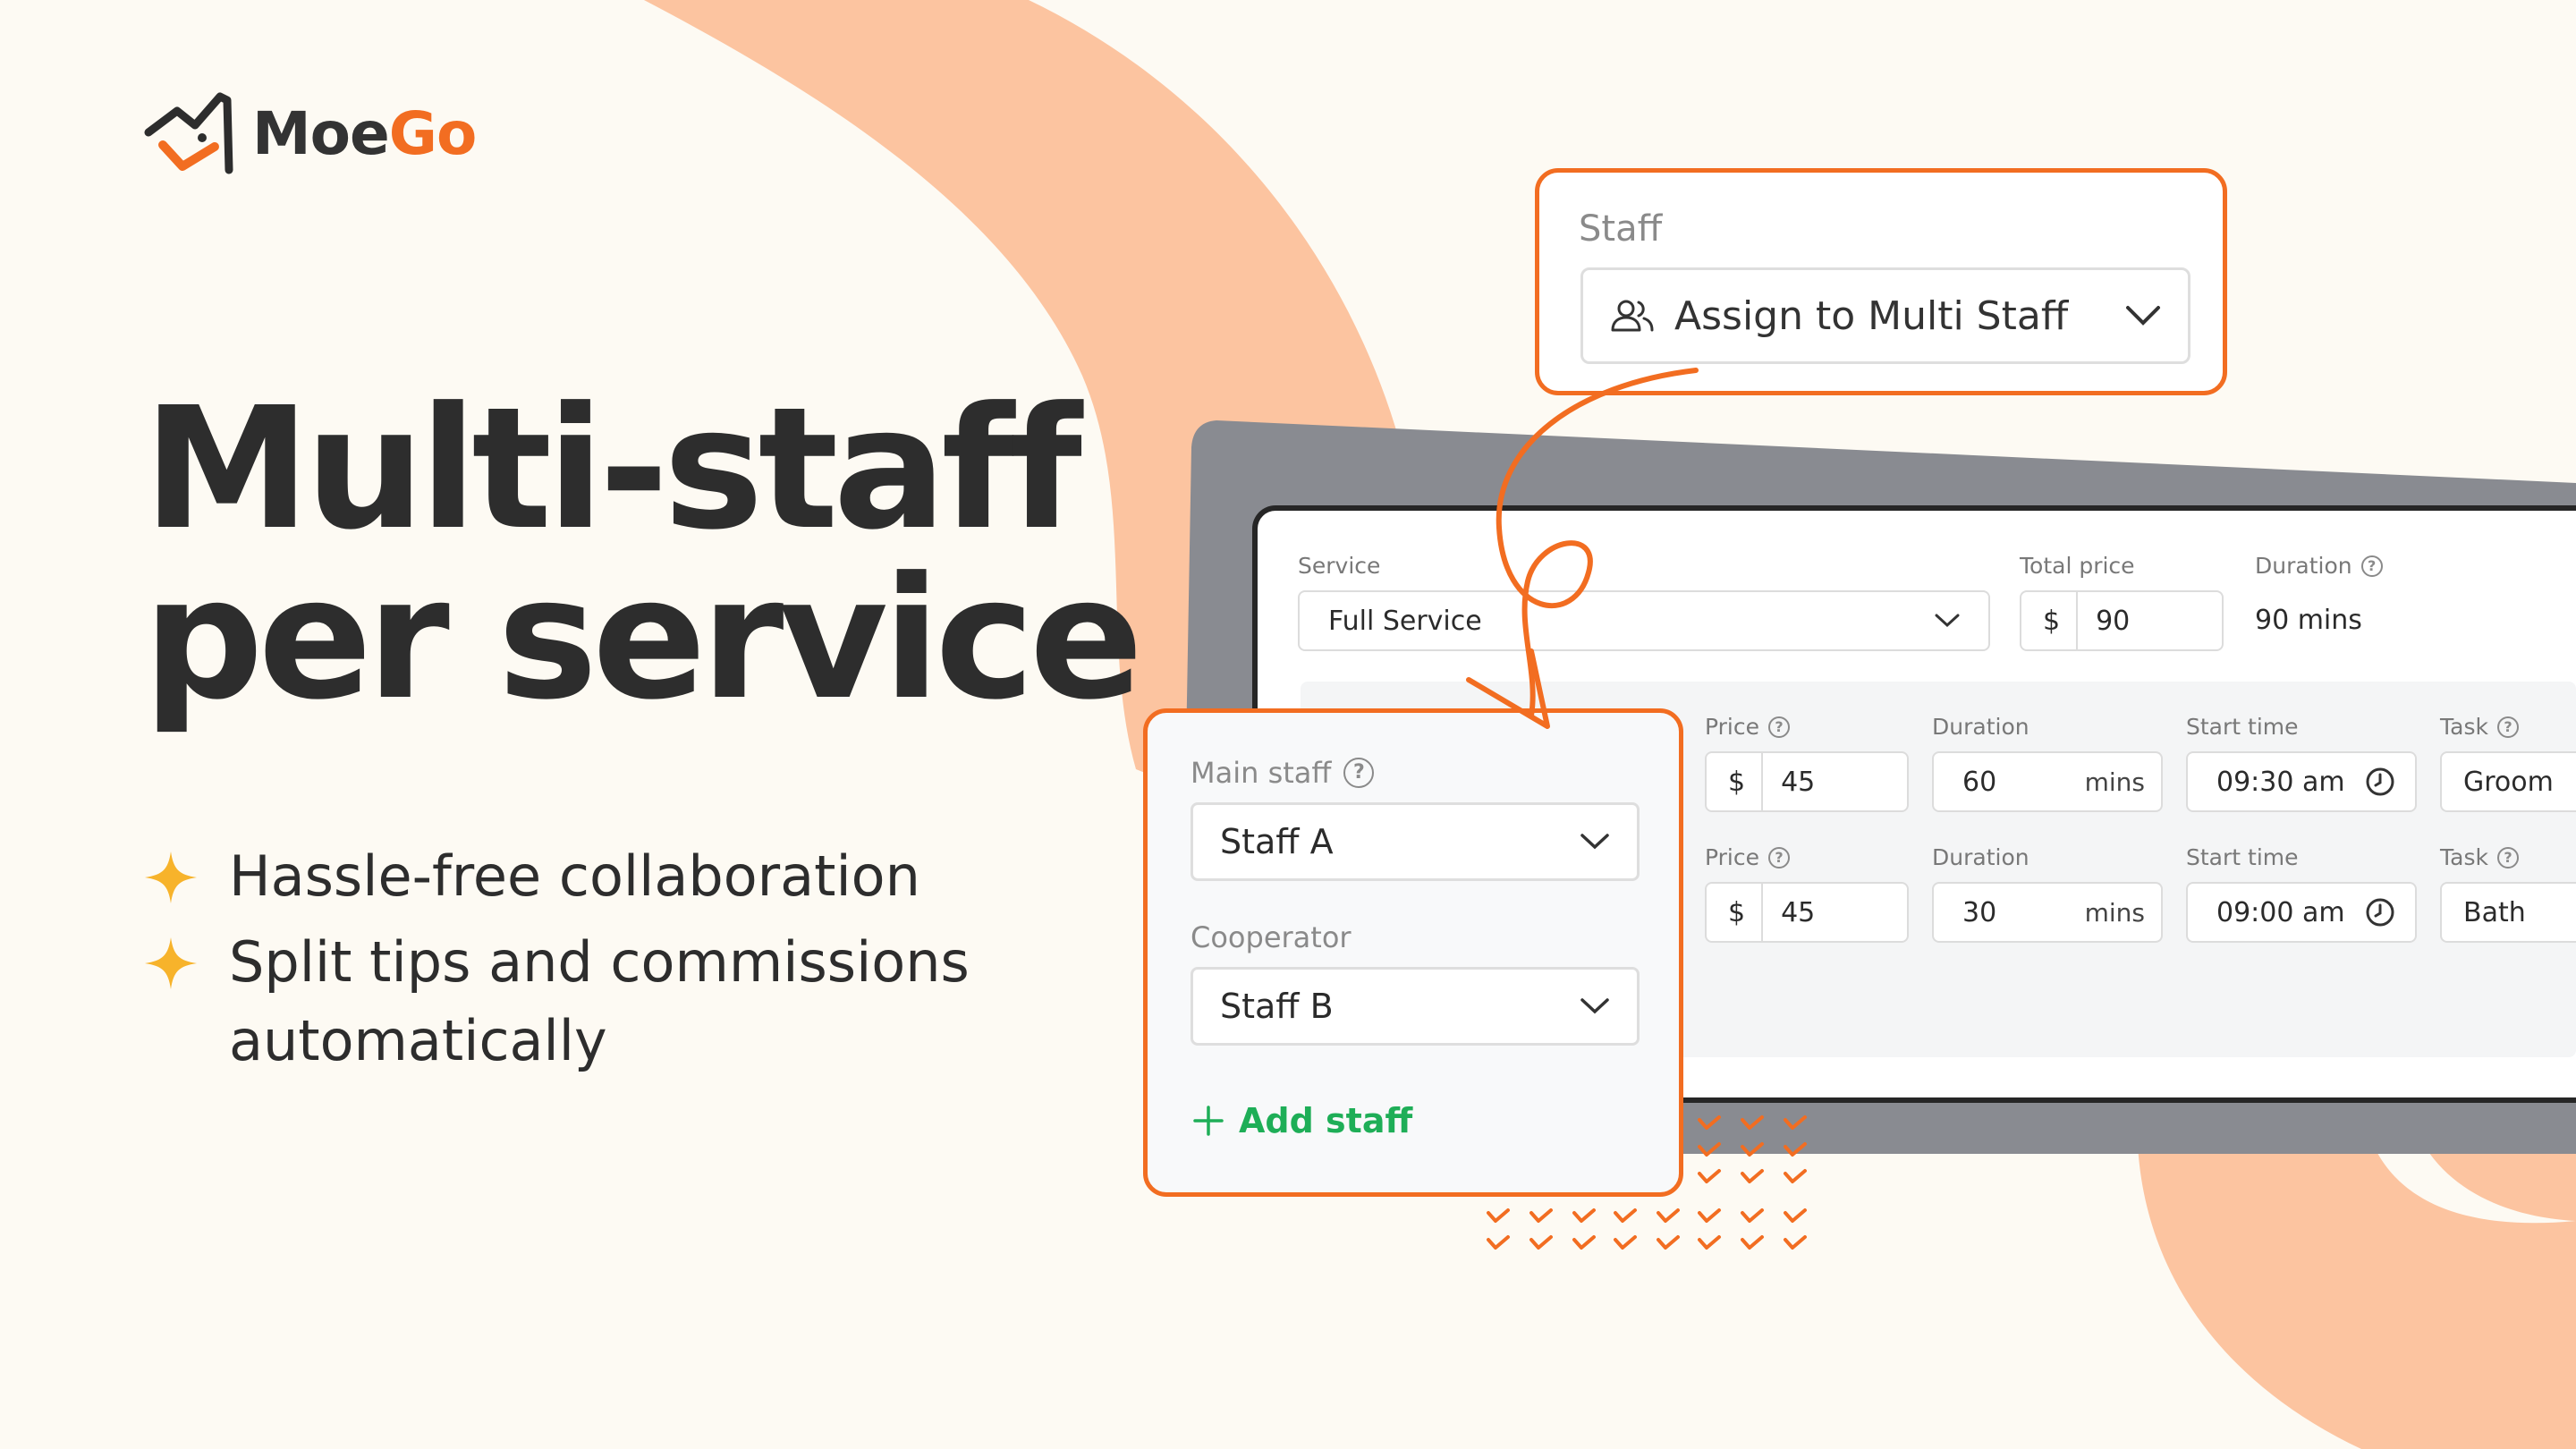 This screenshot has width=2576, height=1449. What do you see at coordinates (2508, 912) in the screenshot?
I see `task-select: Bath` at bounding box center [2508, 912].